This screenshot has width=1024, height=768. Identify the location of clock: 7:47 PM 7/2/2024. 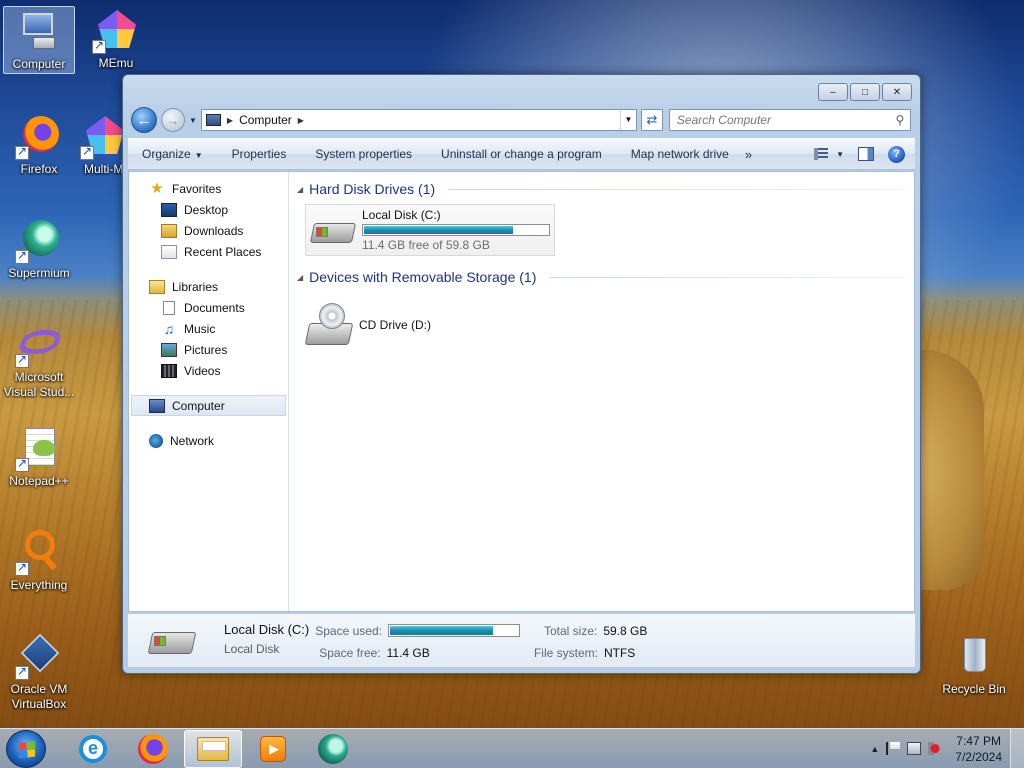
(978, 749).